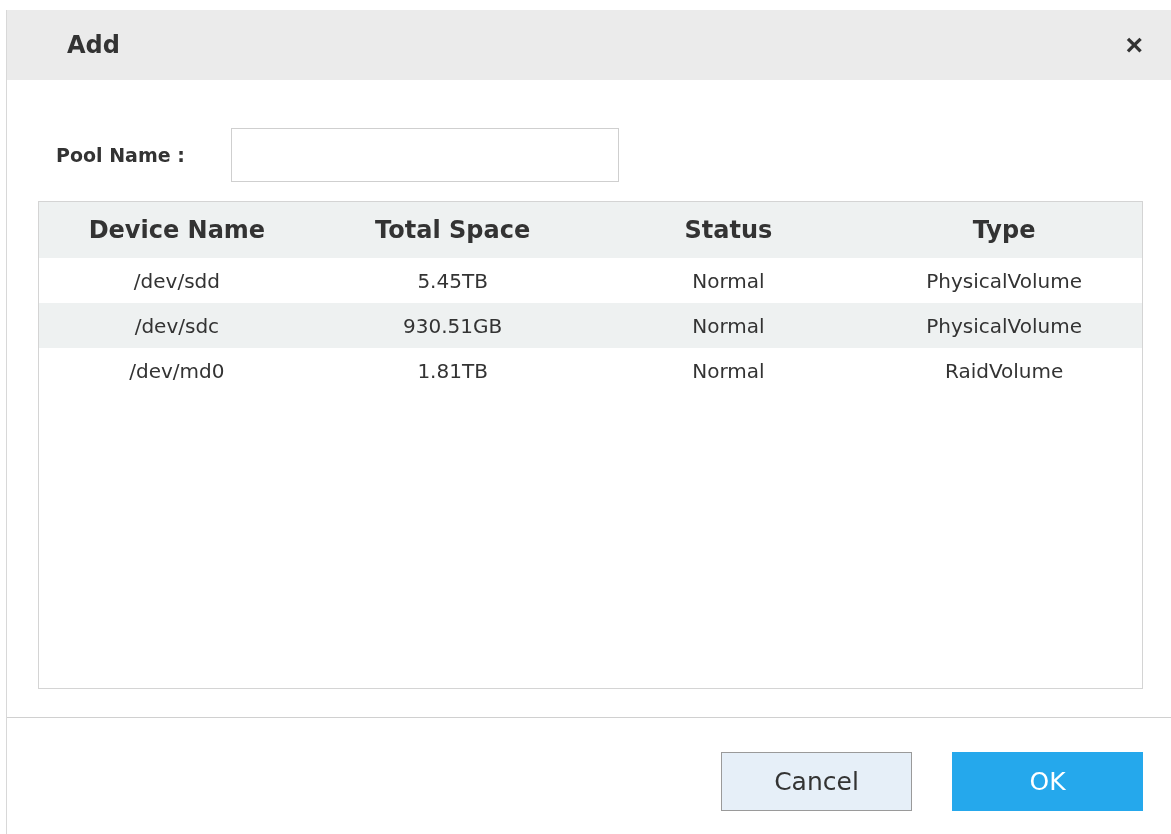 Image resolution: width=1171 pixels, height=834 pixels. What do you see at coordinates (453, 325) in the screenshot?
I see `table-cell-text: 930.51GB` at bounding box center [453, 325].